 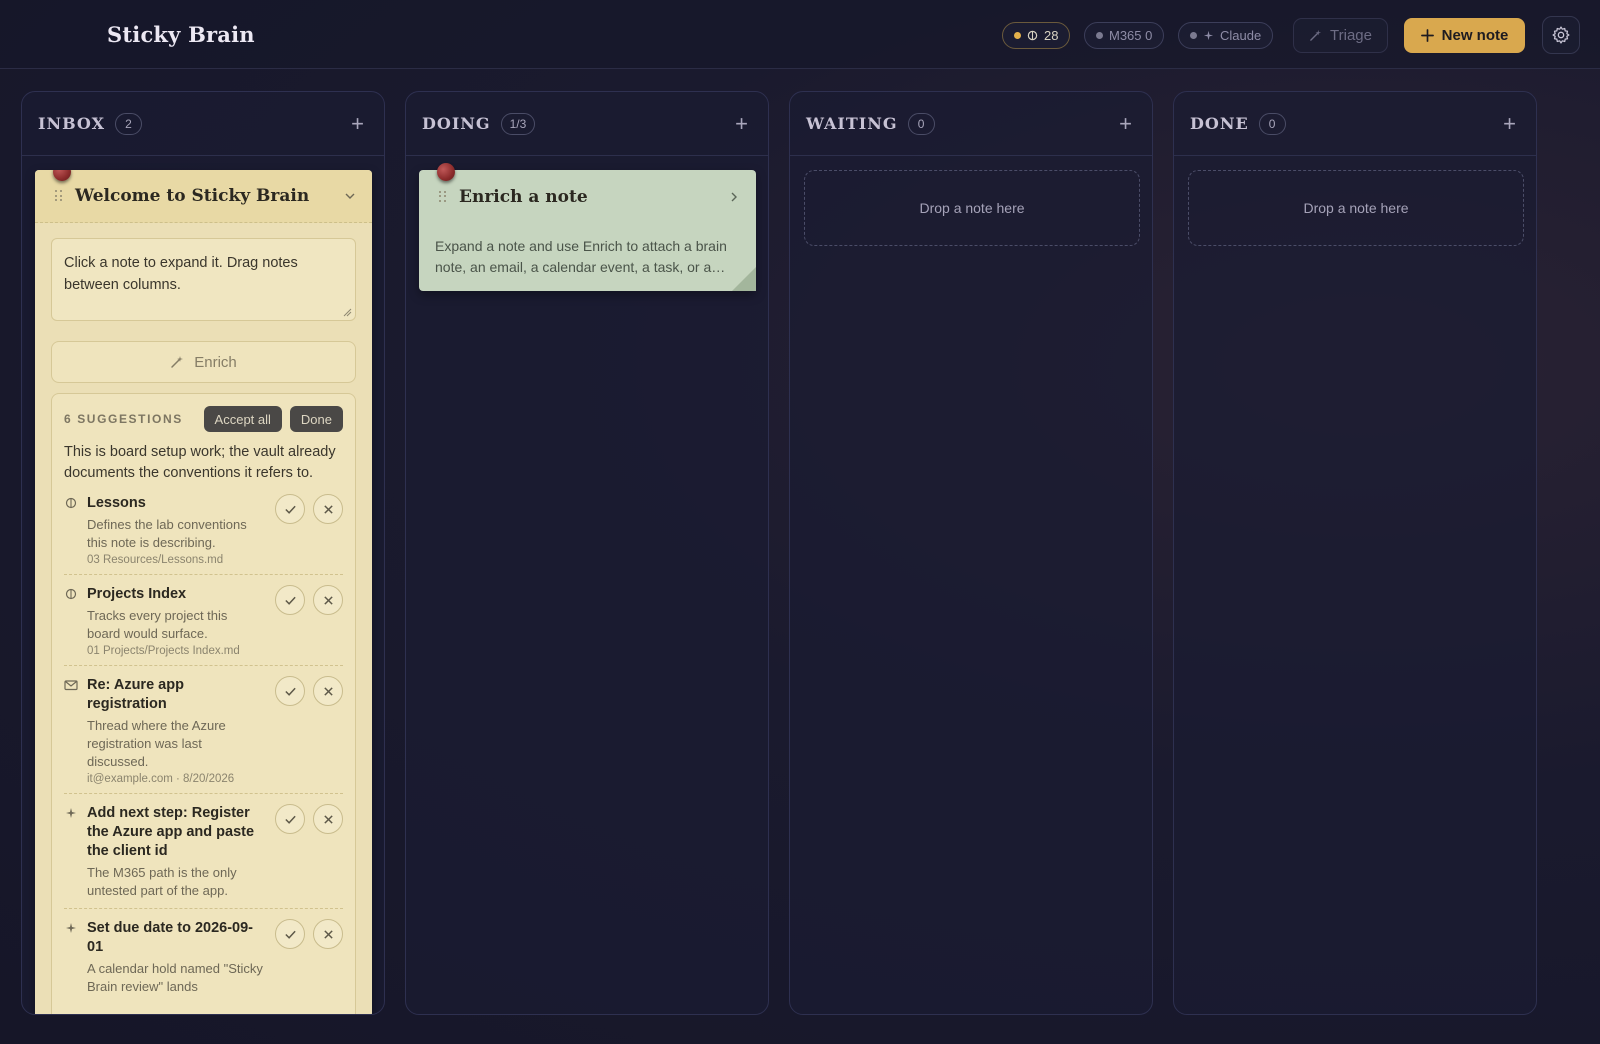 What do you see at coordinates (1051, 35) in the screenshot?
I see `vault-count: 28` at bounding box center [1051, 35].